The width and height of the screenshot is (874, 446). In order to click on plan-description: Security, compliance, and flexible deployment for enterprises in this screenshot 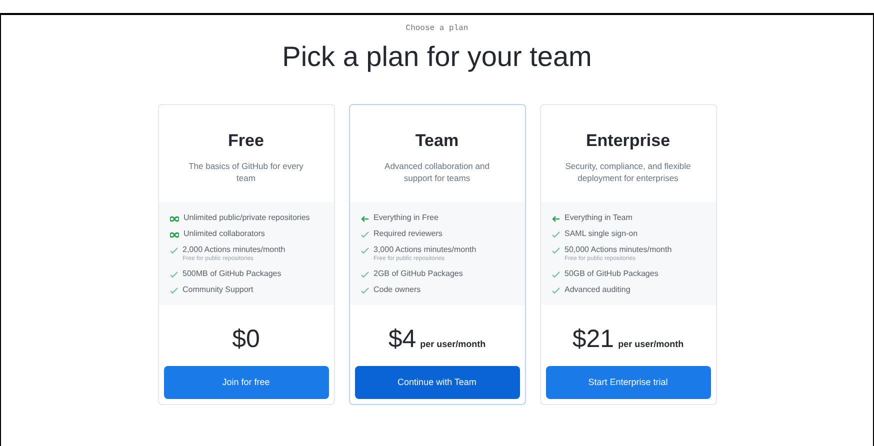, I will do `click(628, 172)`.